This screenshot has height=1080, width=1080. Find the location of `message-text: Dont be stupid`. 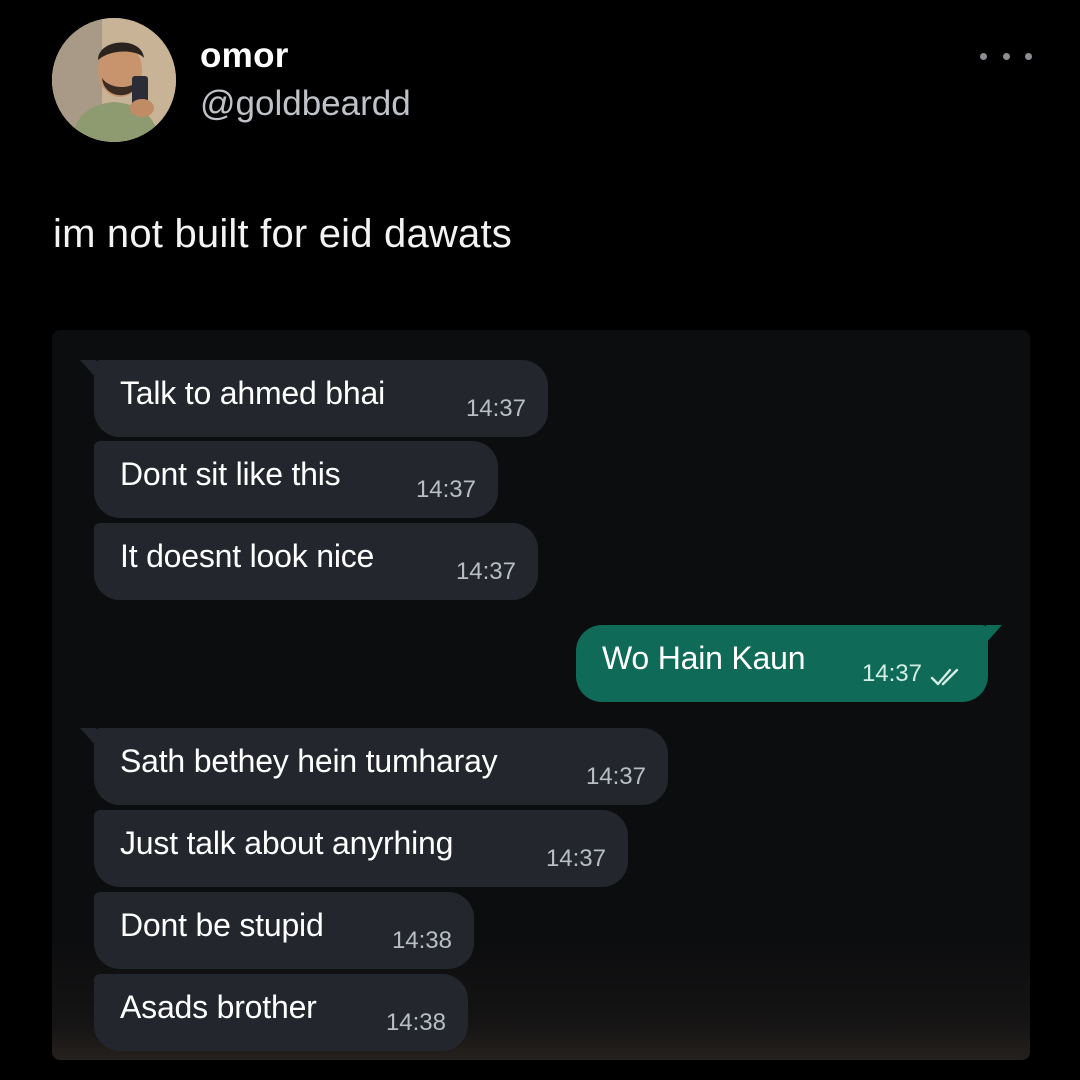

message-text: Dont be stupid is located at coordinates (222, 925).